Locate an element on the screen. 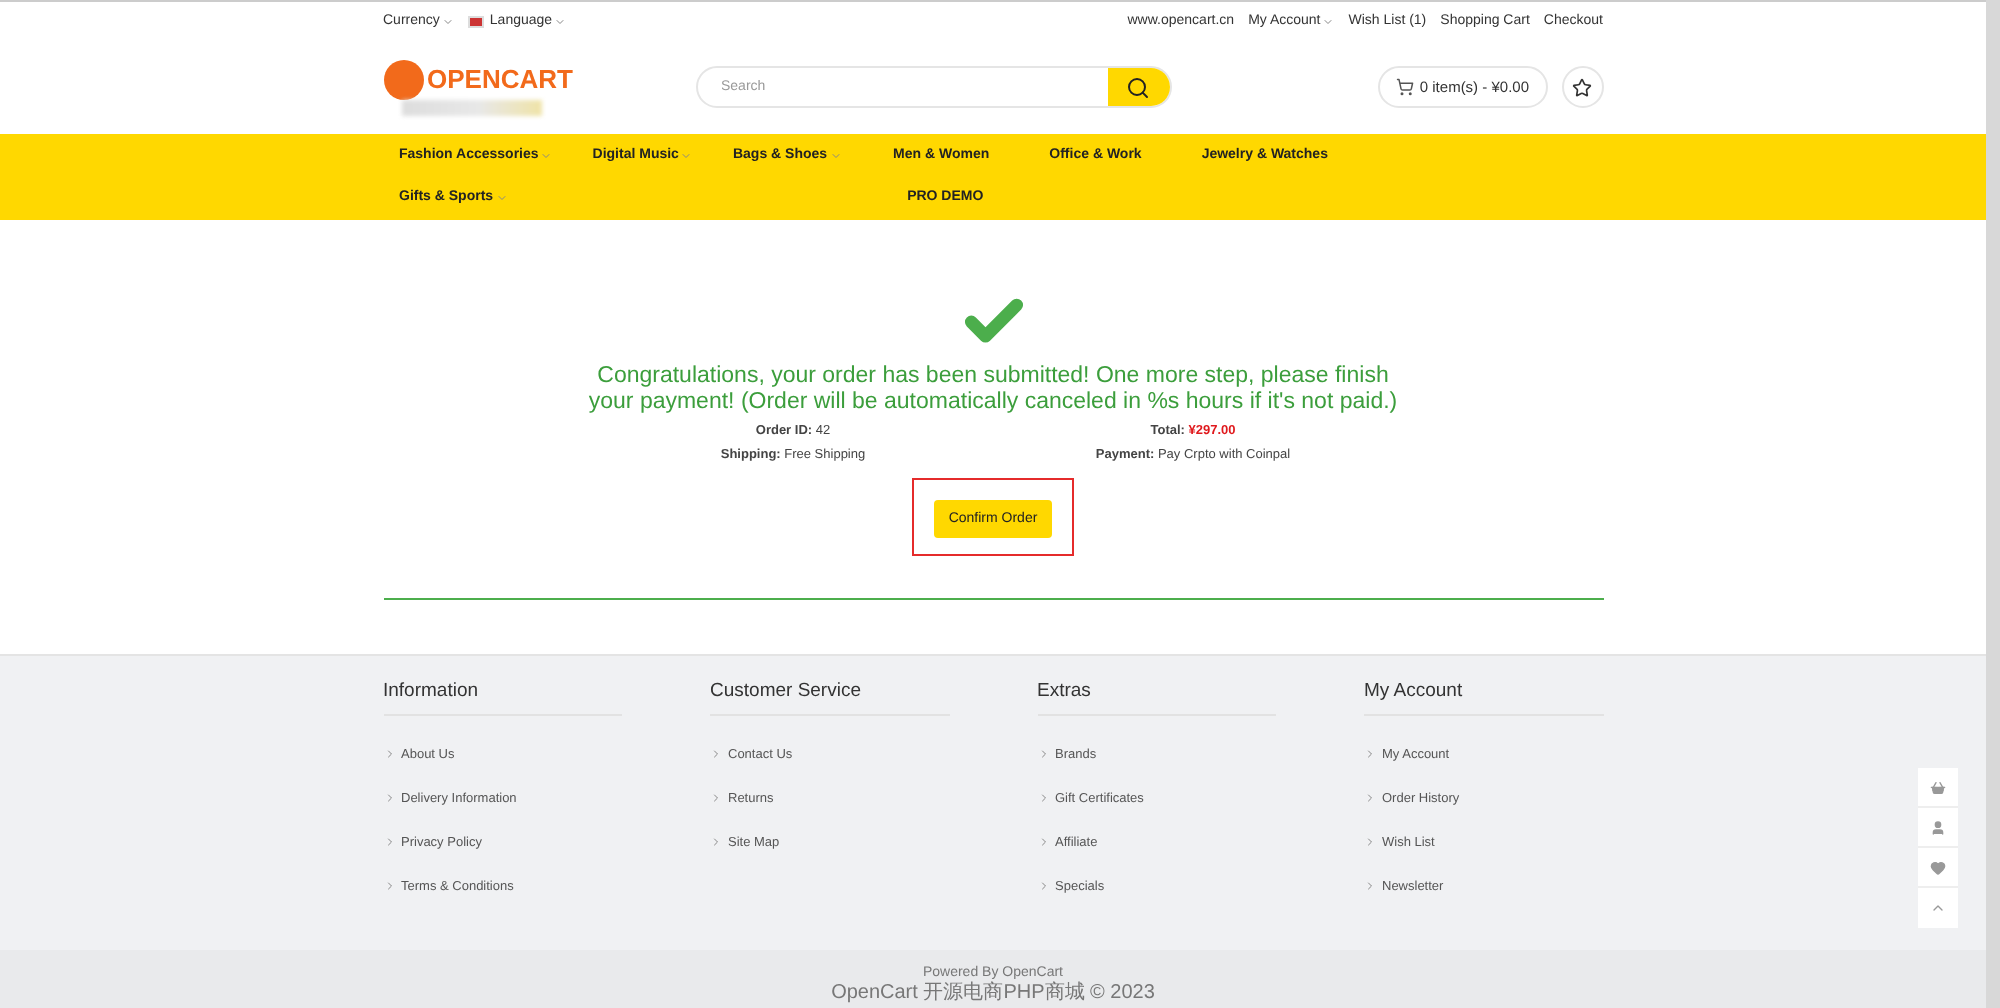  side-toolbar-button is located at coordinates (1938, 788).